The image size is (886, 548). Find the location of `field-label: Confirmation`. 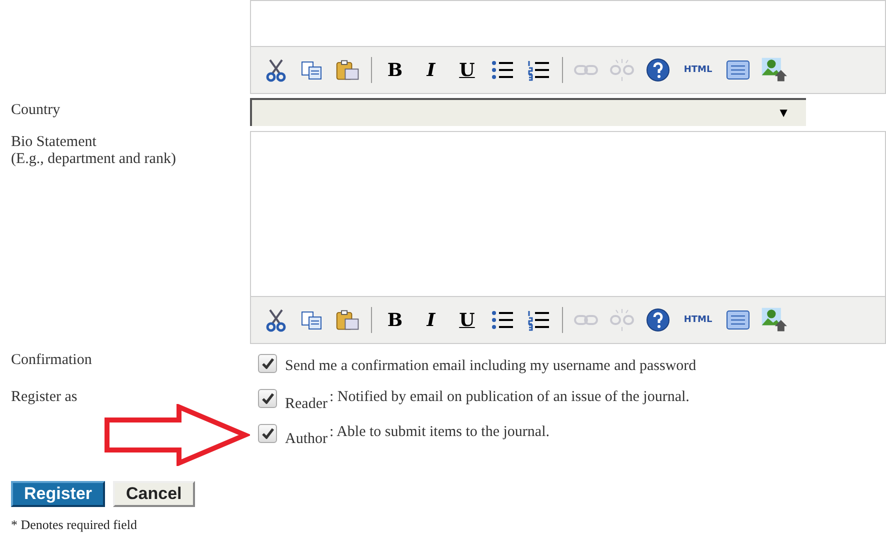

field-label: Confirmation is located at coordinates (52, 360).